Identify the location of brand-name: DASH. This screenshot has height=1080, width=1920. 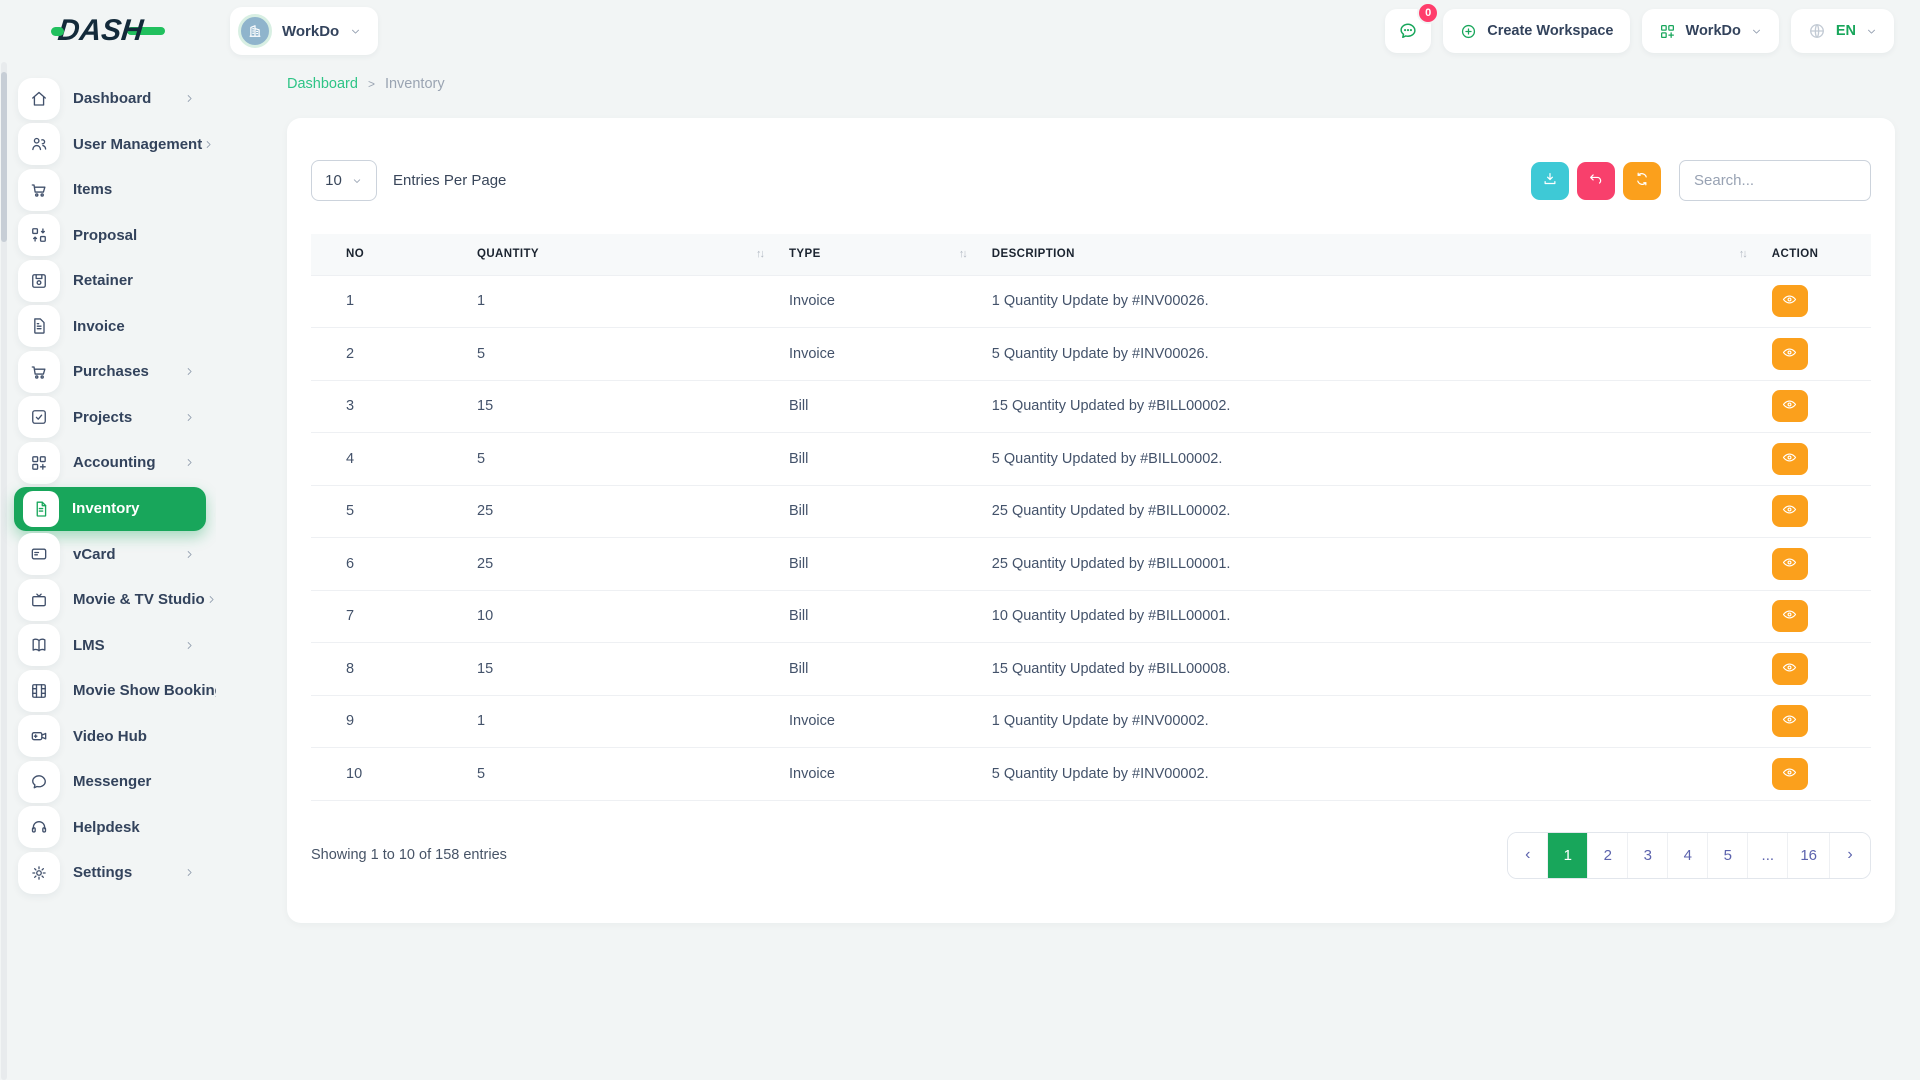
(100, 30).